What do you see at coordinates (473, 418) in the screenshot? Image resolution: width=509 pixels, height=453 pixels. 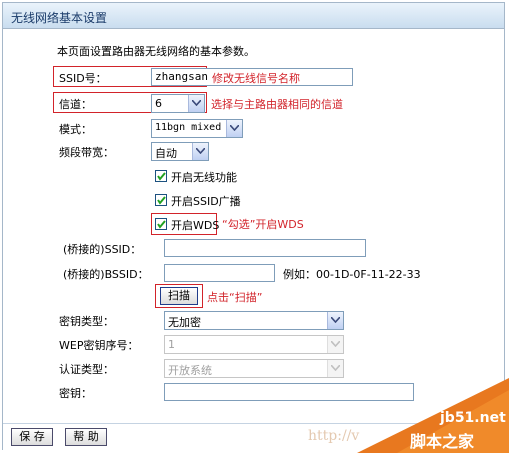 I see `watermark-site: jb51.net` at bounding box center [473, 418].